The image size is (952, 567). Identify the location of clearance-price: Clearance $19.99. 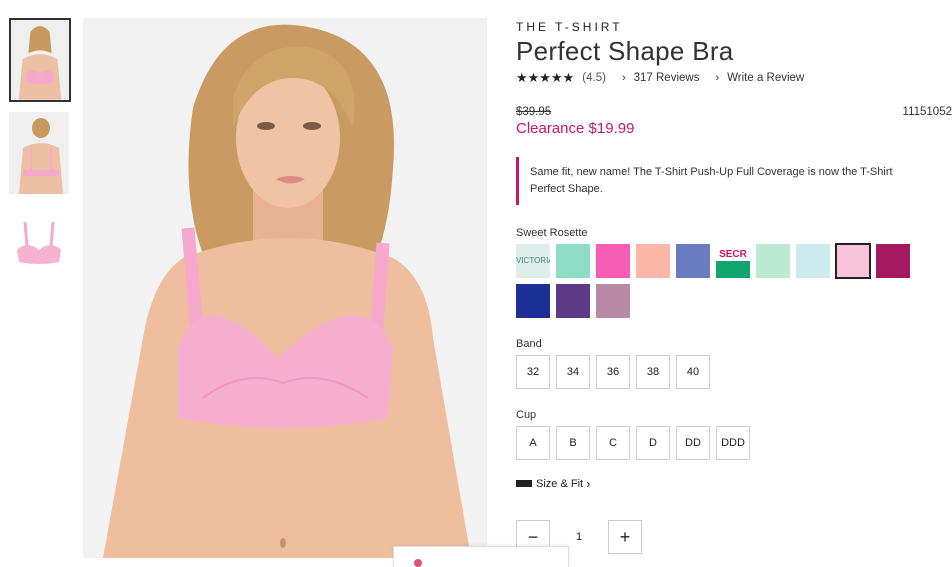
(575, 128).